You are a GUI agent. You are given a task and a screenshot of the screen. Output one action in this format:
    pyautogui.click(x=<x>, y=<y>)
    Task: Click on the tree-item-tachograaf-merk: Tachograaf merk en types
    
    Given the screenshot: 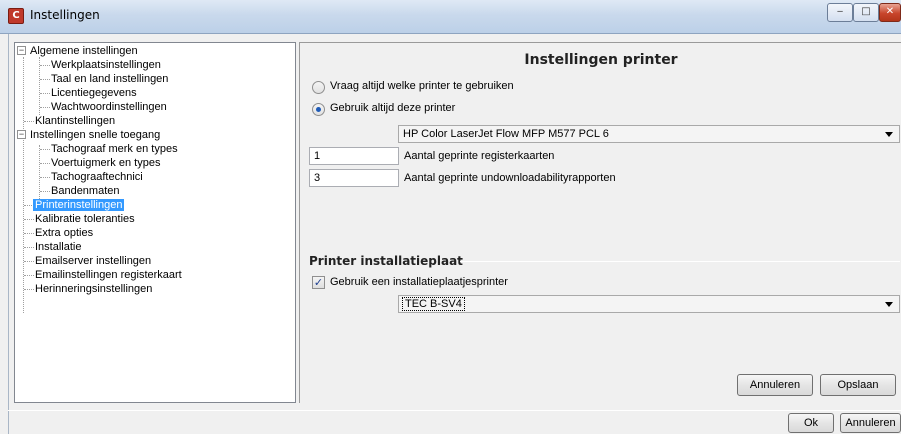 What is the action you would take?
    pyautogui.click(x=114, y=149)
    